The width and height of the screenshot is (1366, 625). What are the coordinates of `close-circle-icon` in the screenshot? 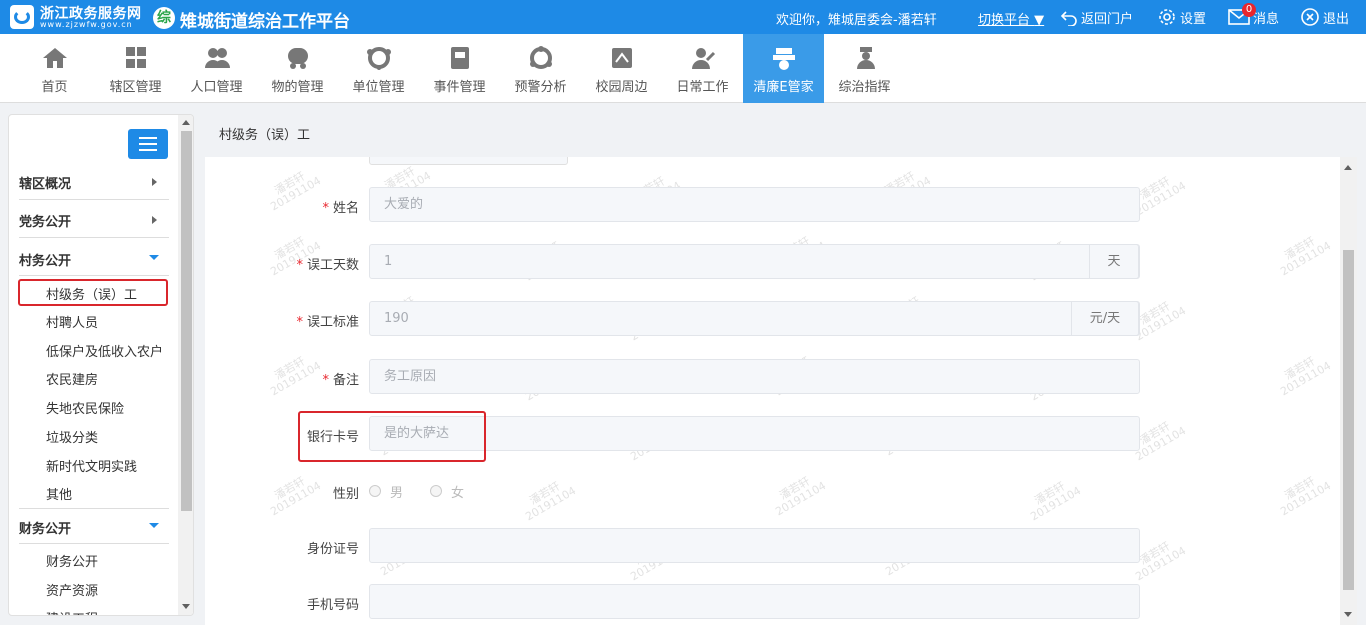 It's located at (1310, 17).